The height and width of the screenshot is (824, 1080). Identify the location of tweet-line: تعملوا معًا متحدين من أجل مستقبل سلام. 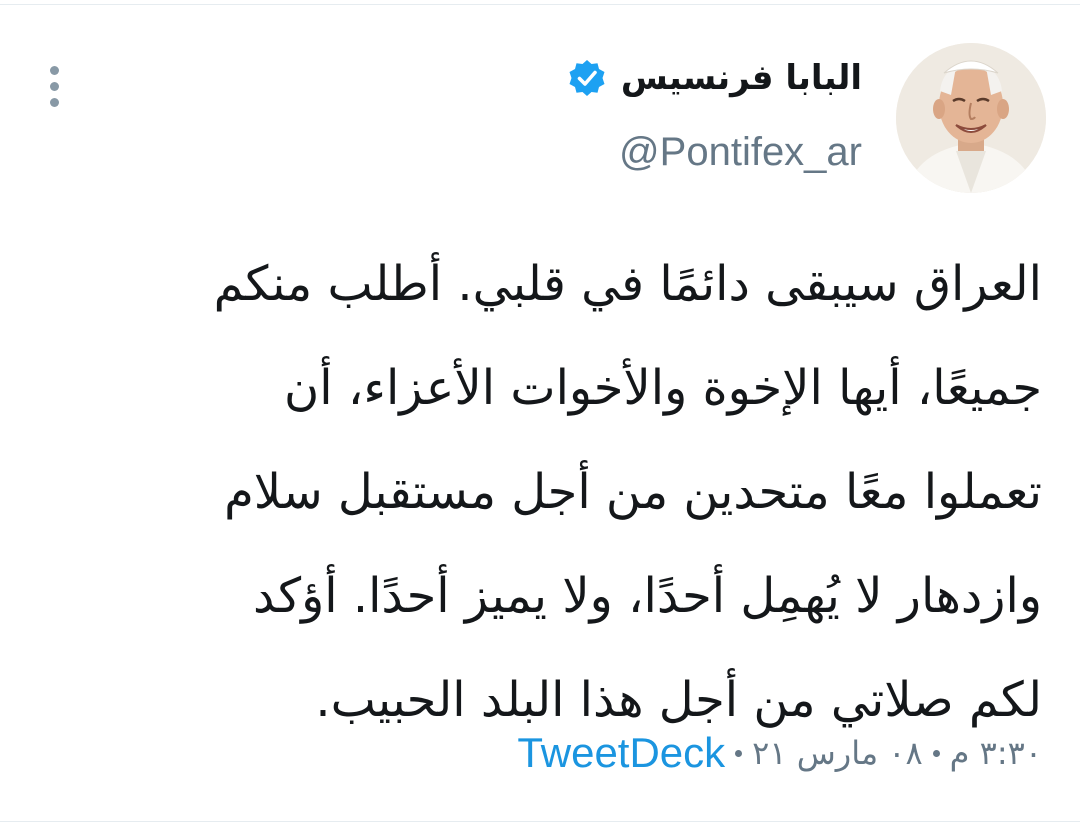
(633, 492).